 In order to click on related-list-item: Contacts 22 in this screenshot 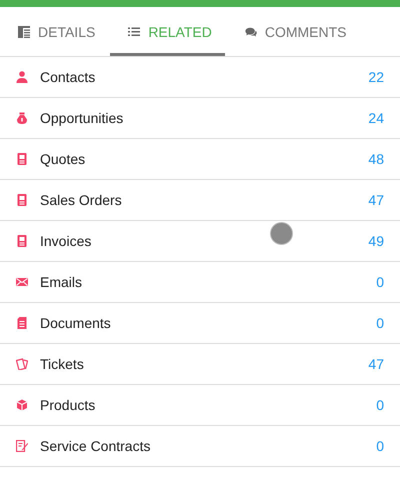, I will do `click(200, 77)`.